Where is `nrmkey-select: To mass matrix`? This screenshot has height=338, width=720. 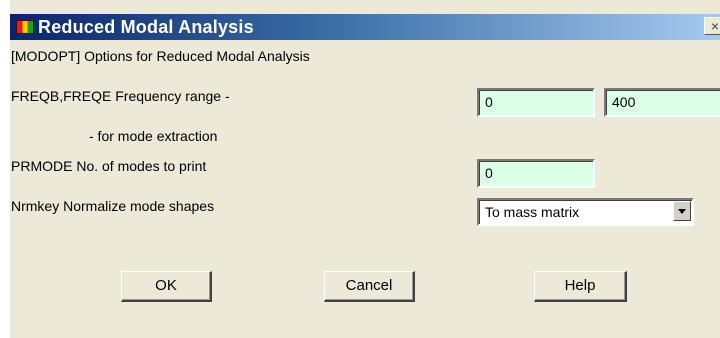 nrmkey-select: To mass matrix is located at coordinates (585, 212).